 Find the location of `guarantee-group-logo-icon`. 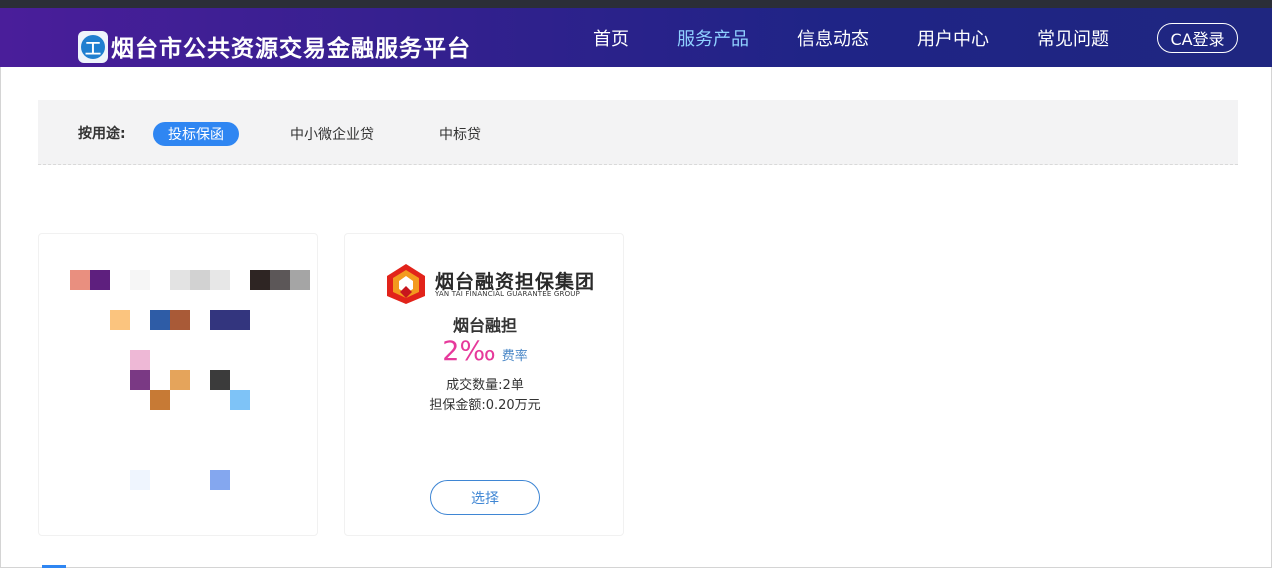

guarantee-group-logo-icon is located at coordinates (406, 284).